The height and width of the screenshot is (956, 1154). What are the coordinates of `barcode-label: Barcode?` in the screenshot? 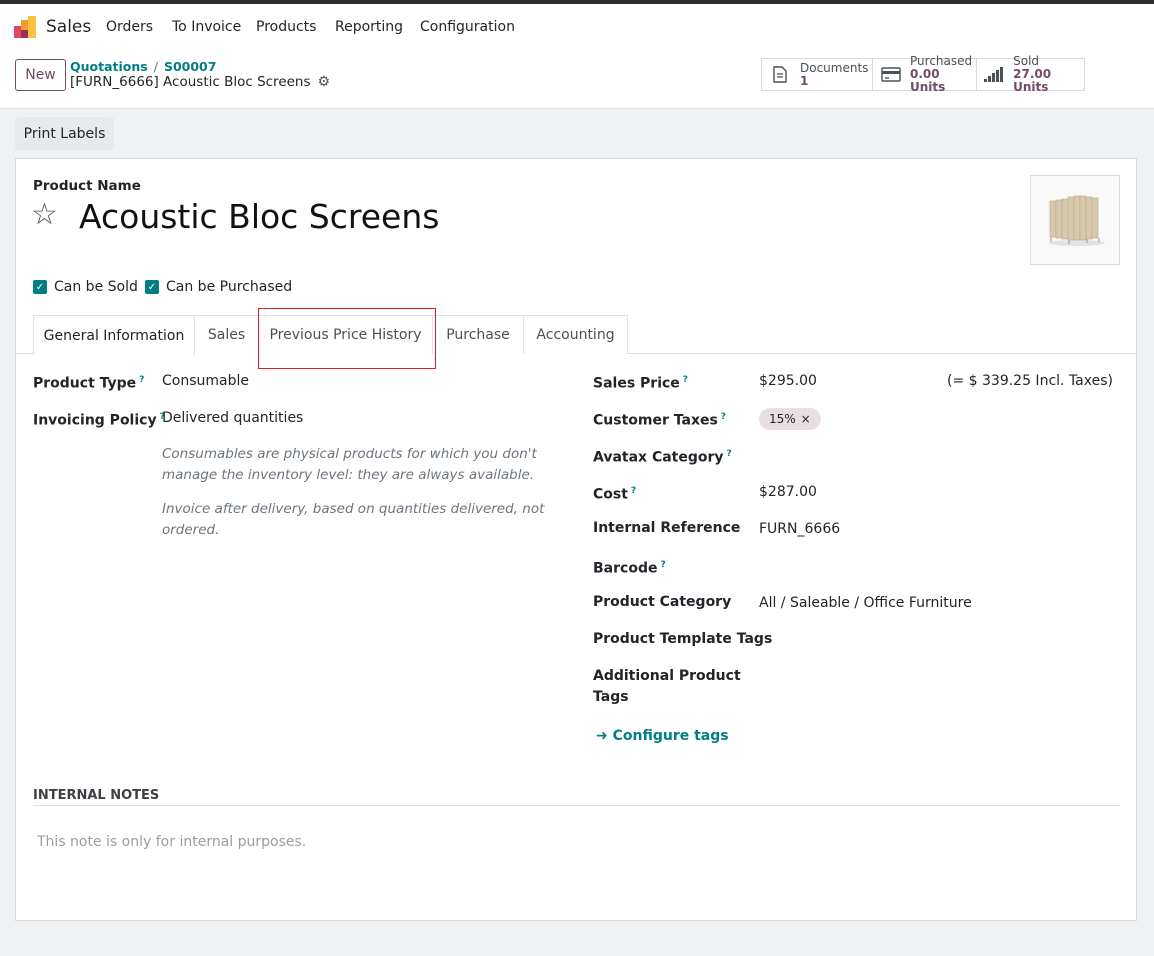 It's located at (629, 568).